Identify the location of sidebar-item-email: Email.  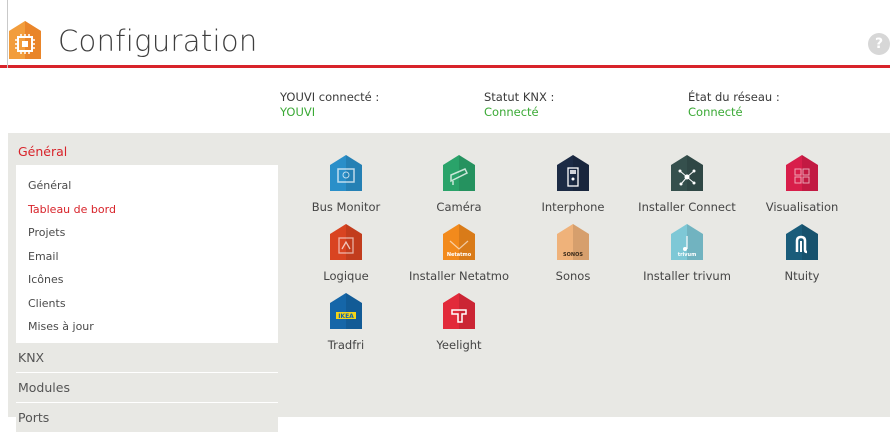
(147, 257).